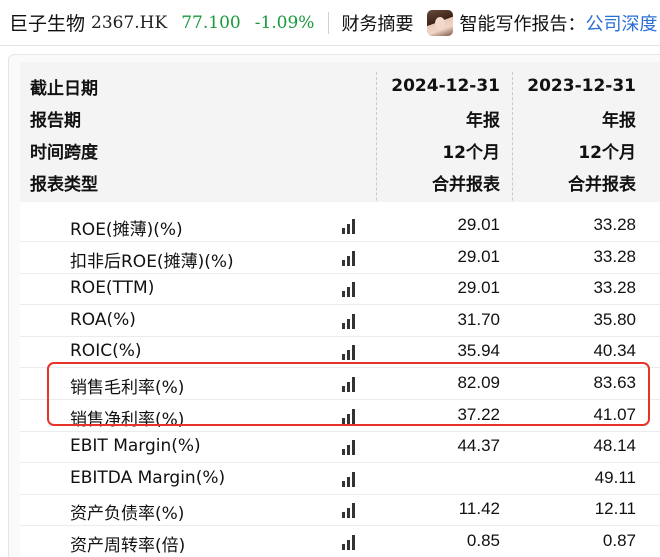 The image size is (660, 557). Describe the element at coordinates (340, 150) in the screenshot. I see `meta-row-span: 时间跨度 12个月 12个月` at that location.